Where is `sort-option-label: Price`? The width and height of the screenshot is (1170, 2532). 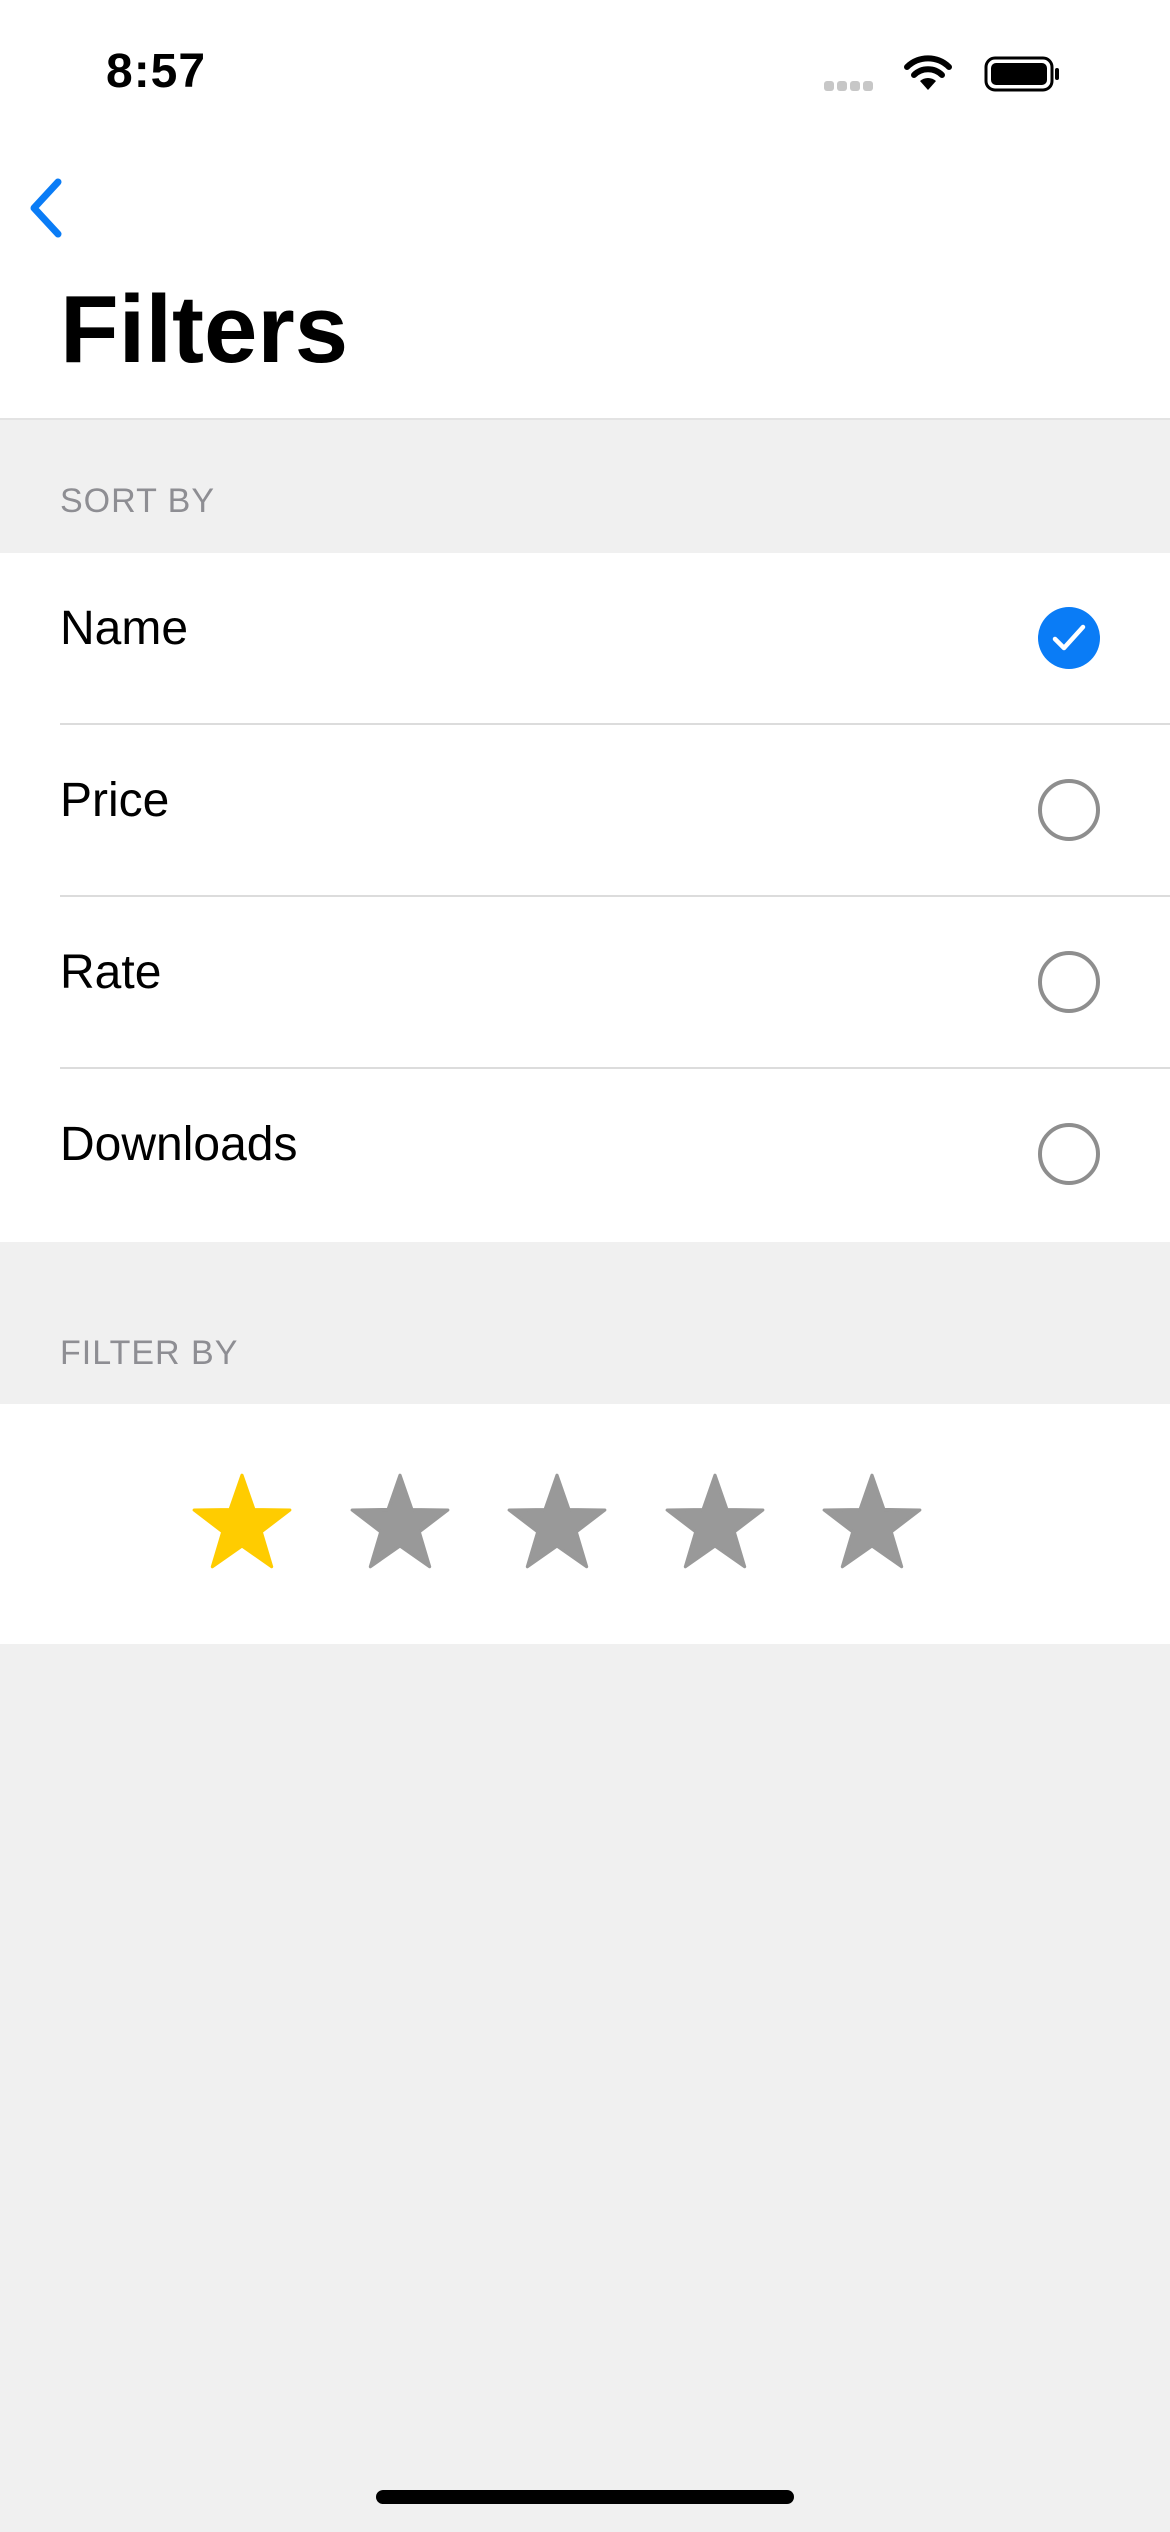
sort-option-label: Price is located at coordinates (115, 800).